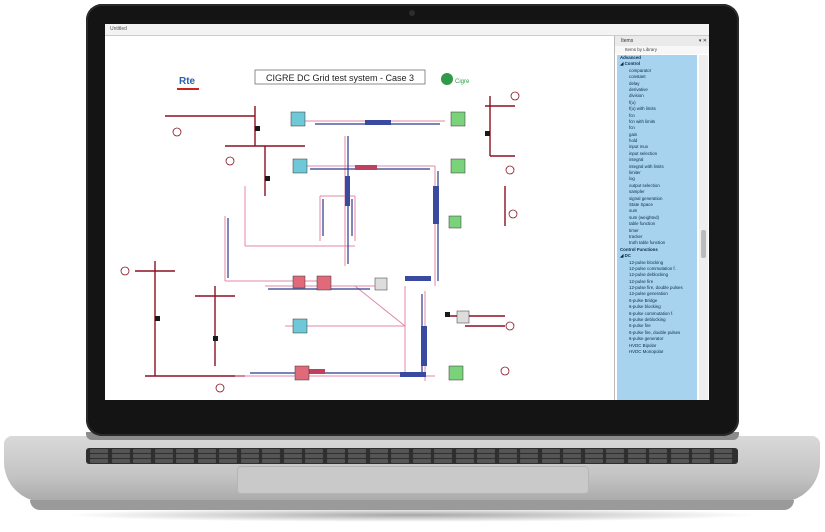 The image size is (825, 532). I want to click on tree-item: HVDC Monopolar, so click(657, 352).